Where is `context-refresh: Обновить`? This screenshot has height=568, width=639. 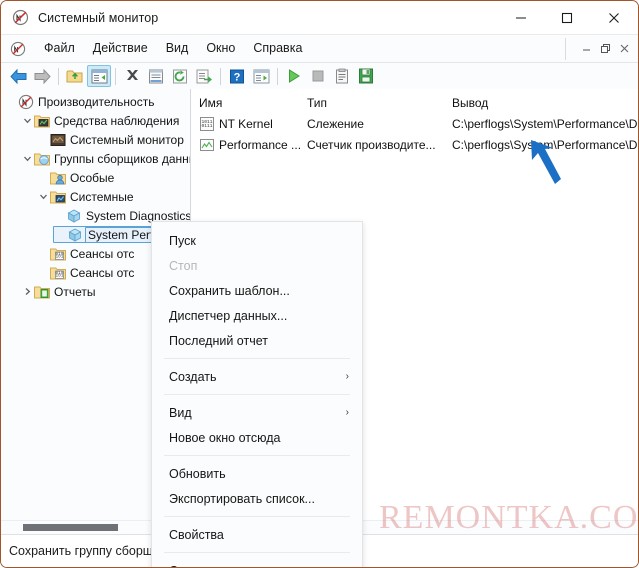
context-refresh: Обновить is located at coordinates (257, 473).